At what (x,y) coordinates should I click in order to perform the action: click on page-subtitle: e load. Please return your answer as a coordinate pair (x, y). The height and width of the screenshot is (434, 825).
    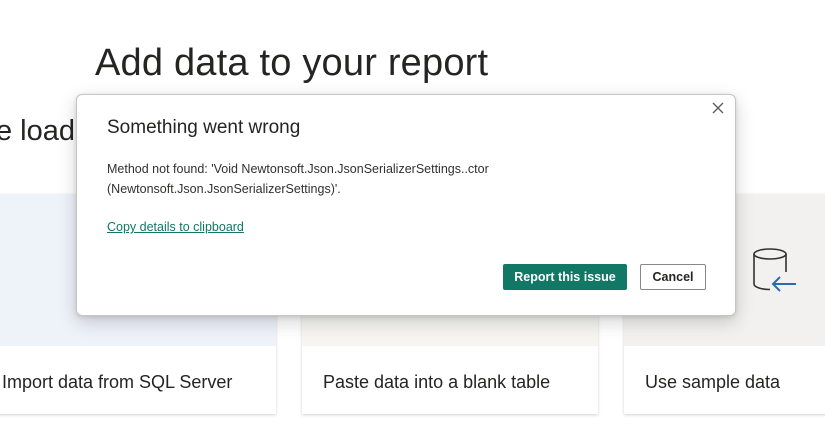
    Looking at the image, I should click on (38, 131).